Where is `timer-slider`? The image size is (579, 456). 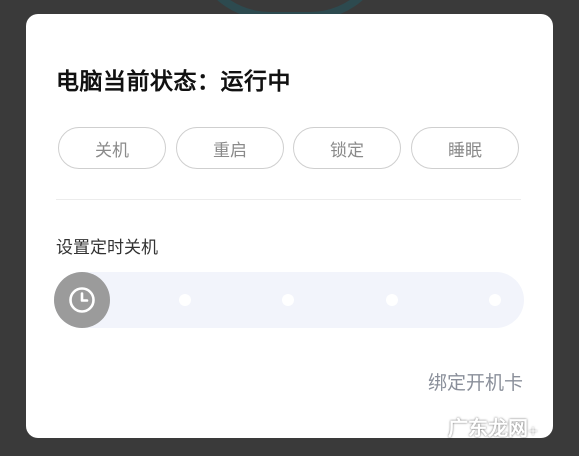 timer-slider is located at coordinates (289, 300).